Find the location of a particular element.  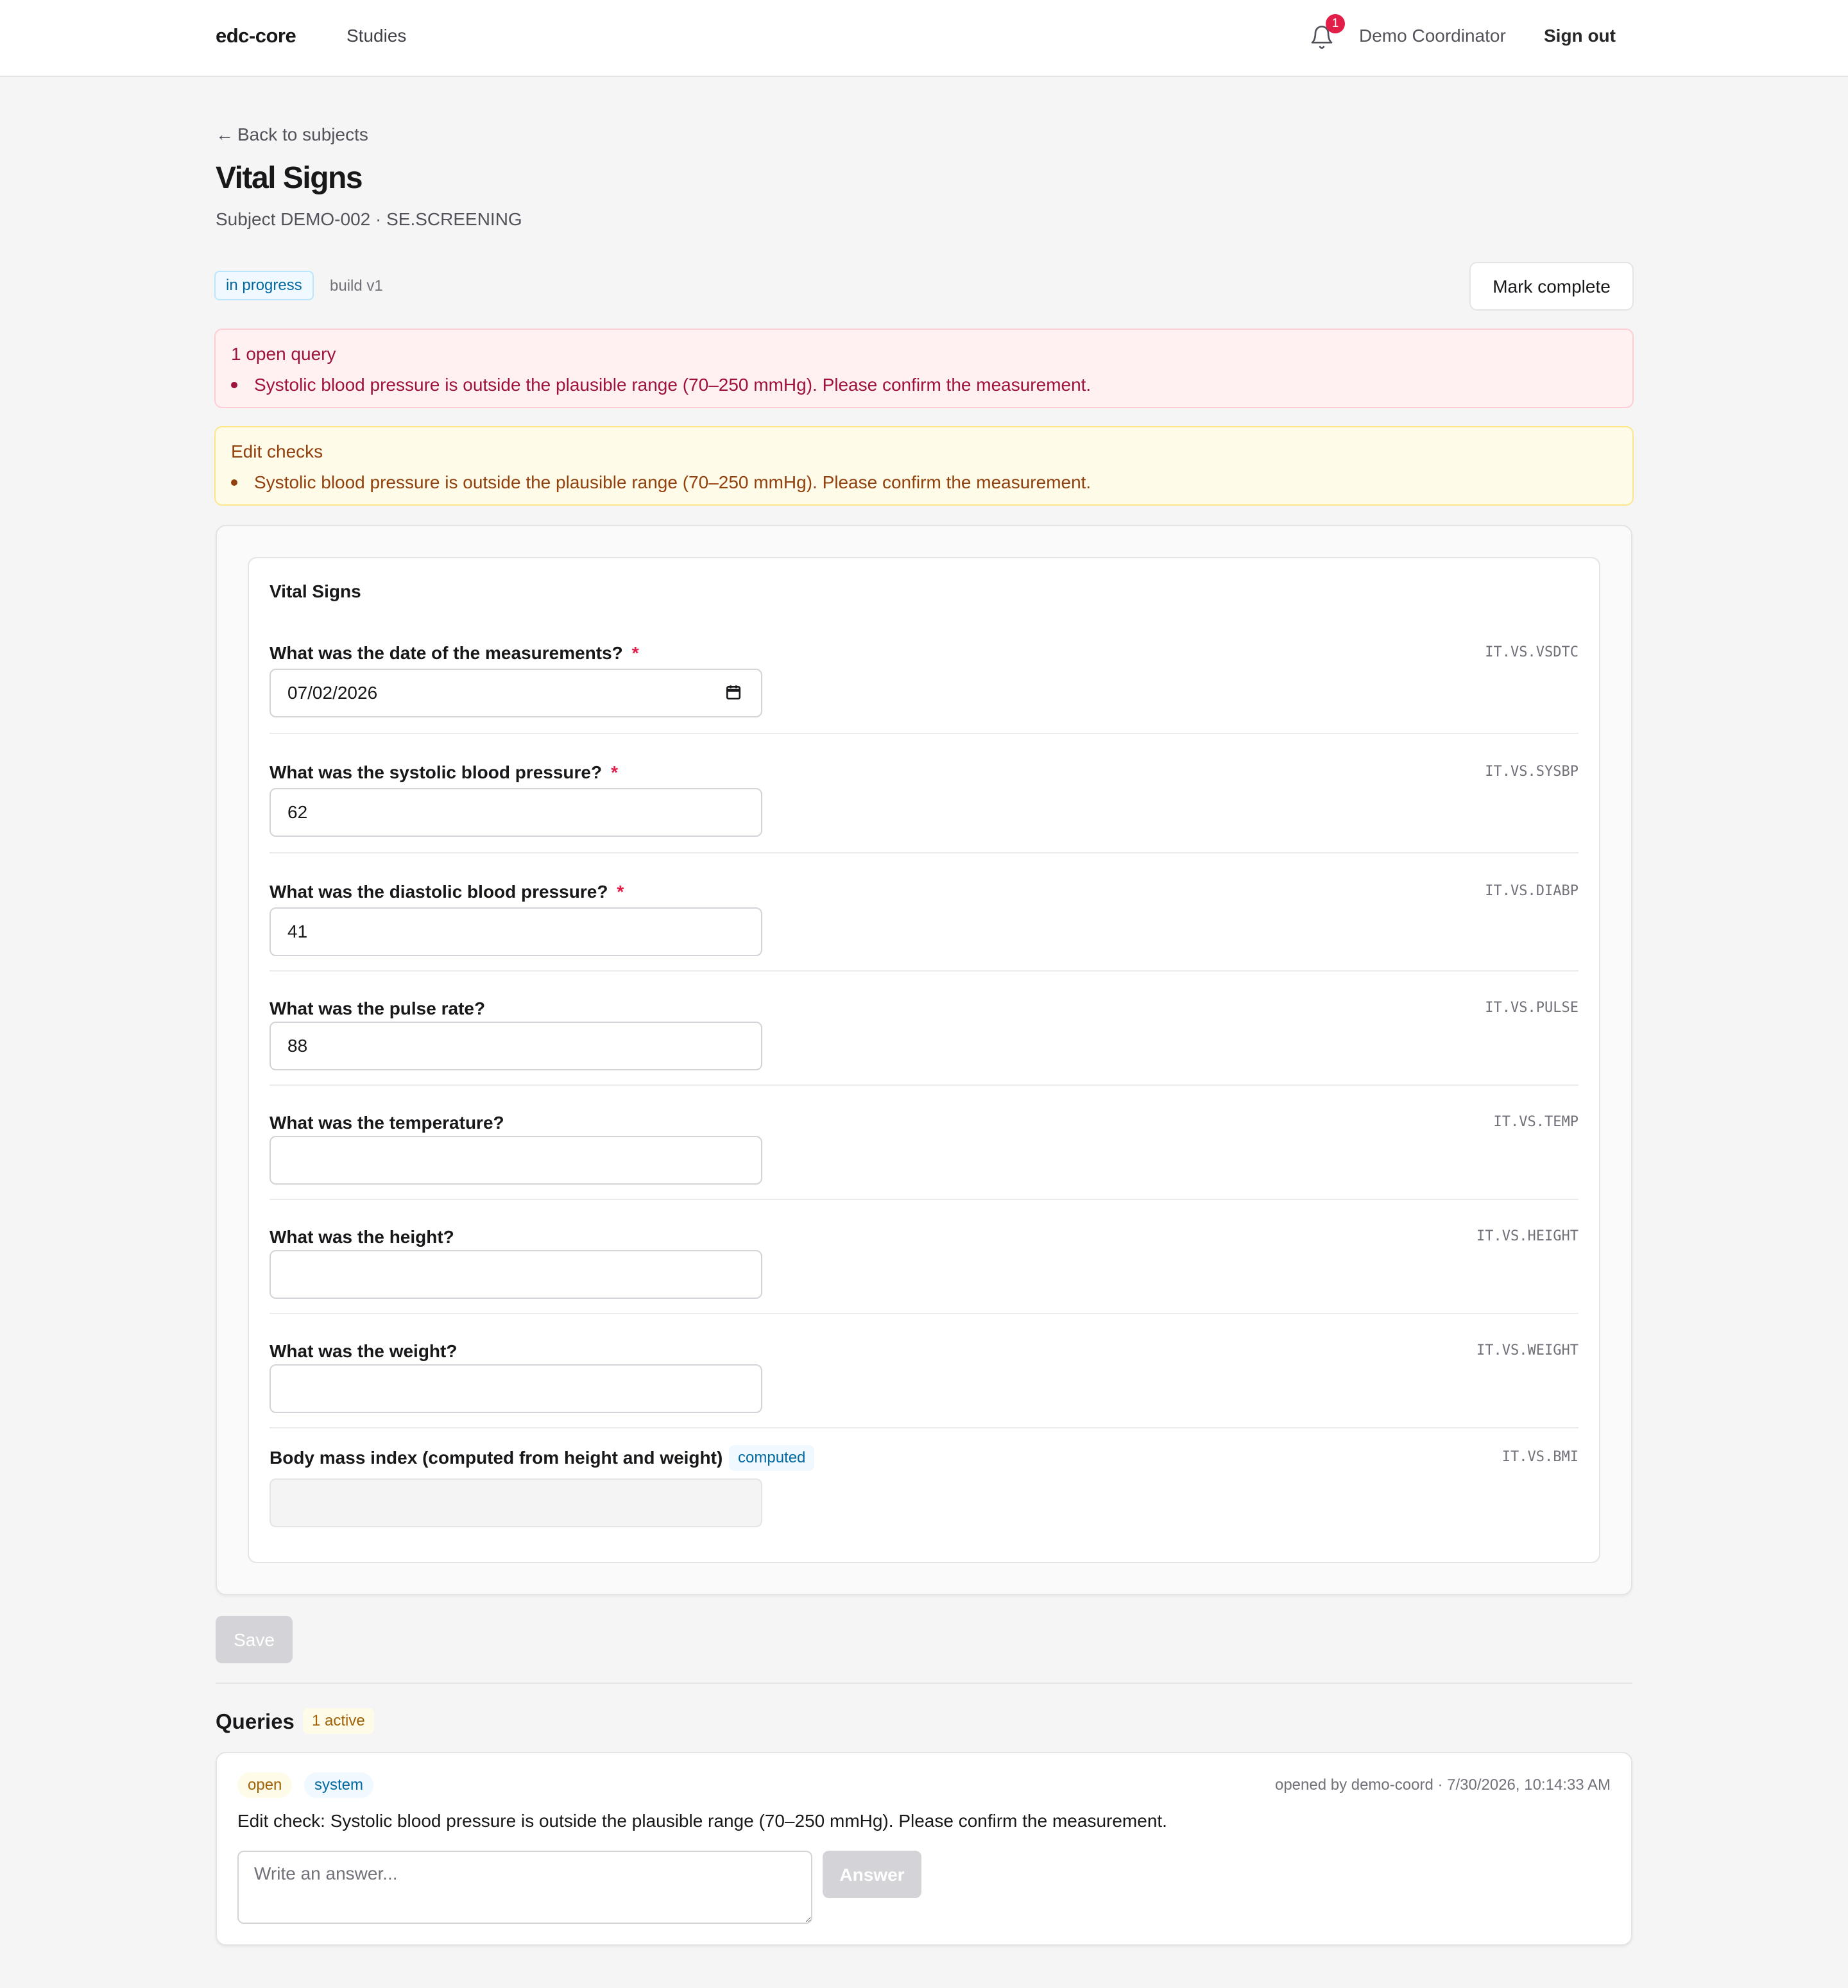

label-text: What was the systolic blood pressure? is located at coordinates (437, 772).